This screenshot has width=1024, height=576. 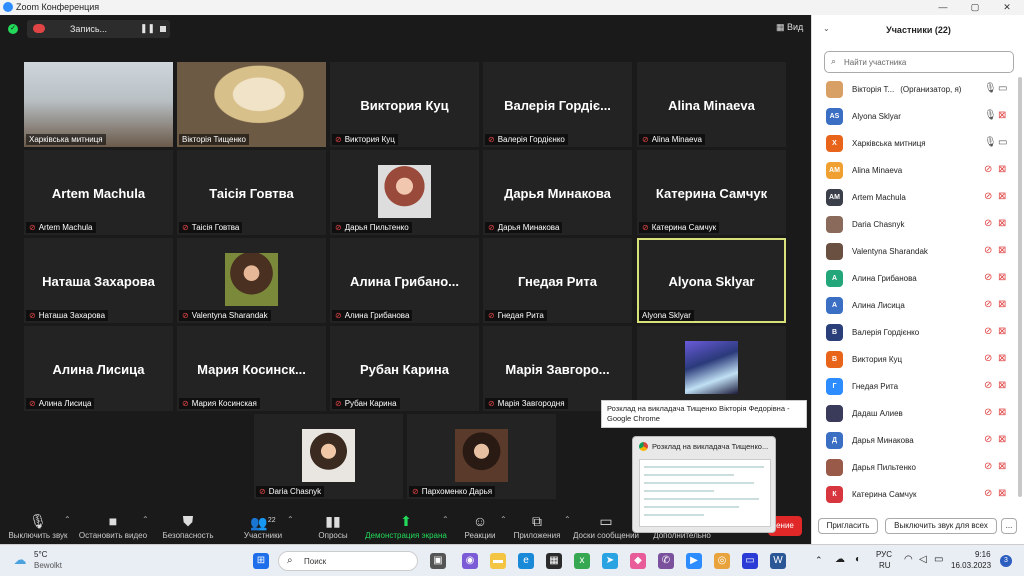 I want to click on task-view-icon: ▣, so click(x=438, y=561).